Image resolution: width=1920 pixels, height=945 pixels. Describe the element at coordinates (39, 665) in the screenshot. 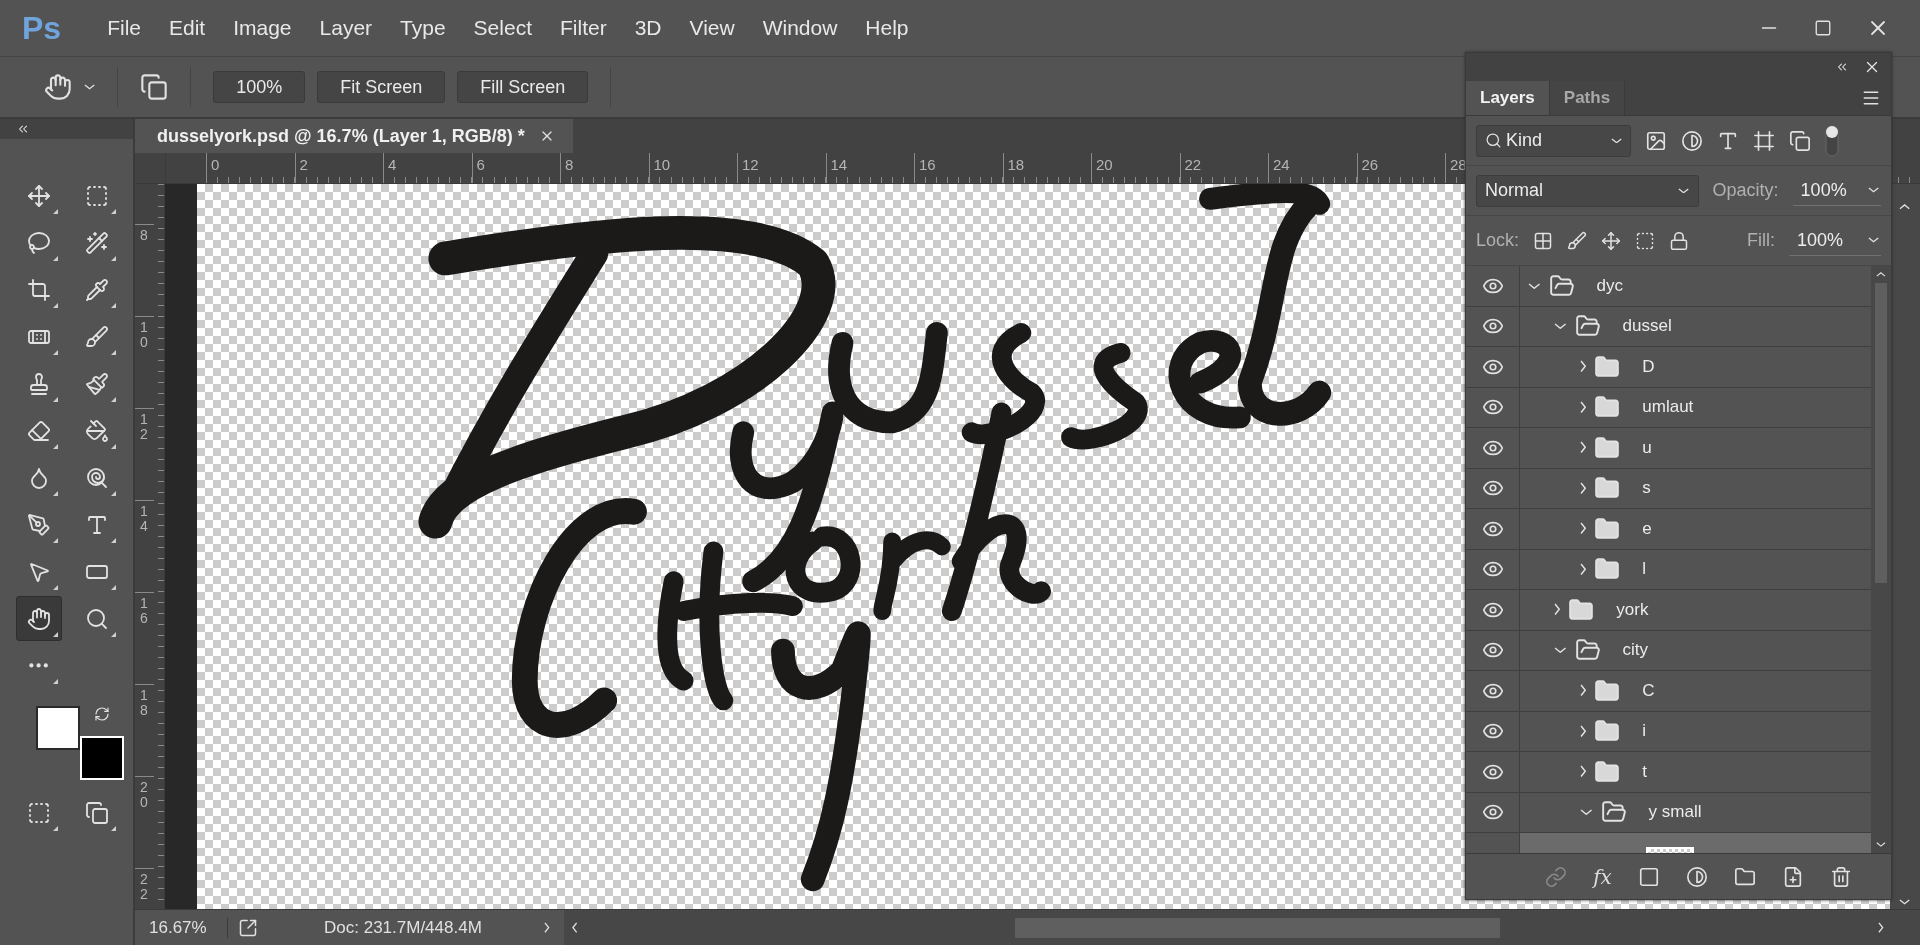

I see `more-tools-icon` at that location.